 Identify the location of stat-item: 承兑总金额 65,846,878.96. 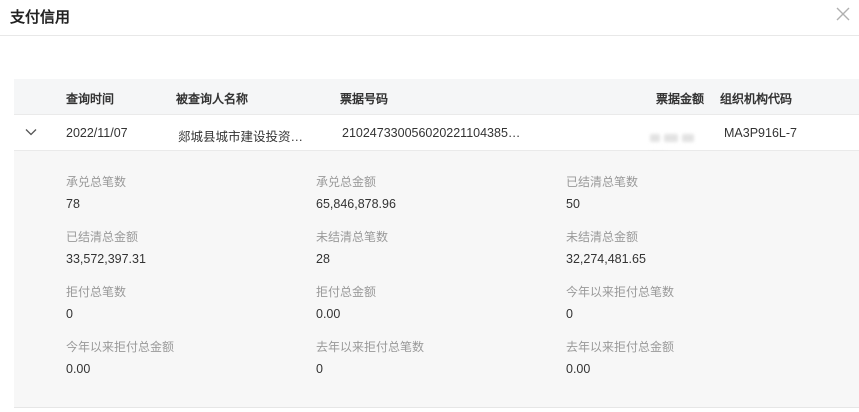
(436, 192).